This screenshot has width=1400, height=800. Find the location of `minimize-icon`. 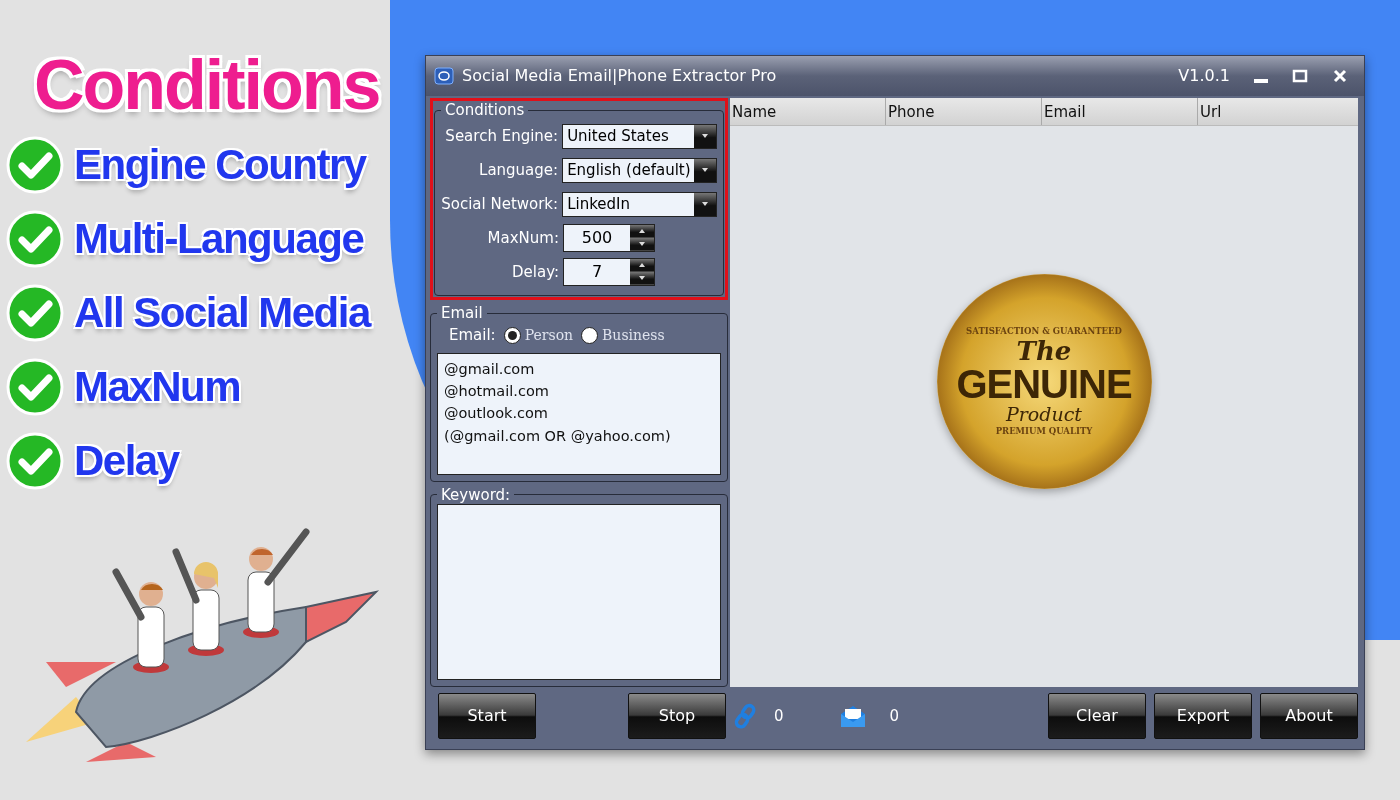

minimize-icon is located at coordinates (1261, 80).